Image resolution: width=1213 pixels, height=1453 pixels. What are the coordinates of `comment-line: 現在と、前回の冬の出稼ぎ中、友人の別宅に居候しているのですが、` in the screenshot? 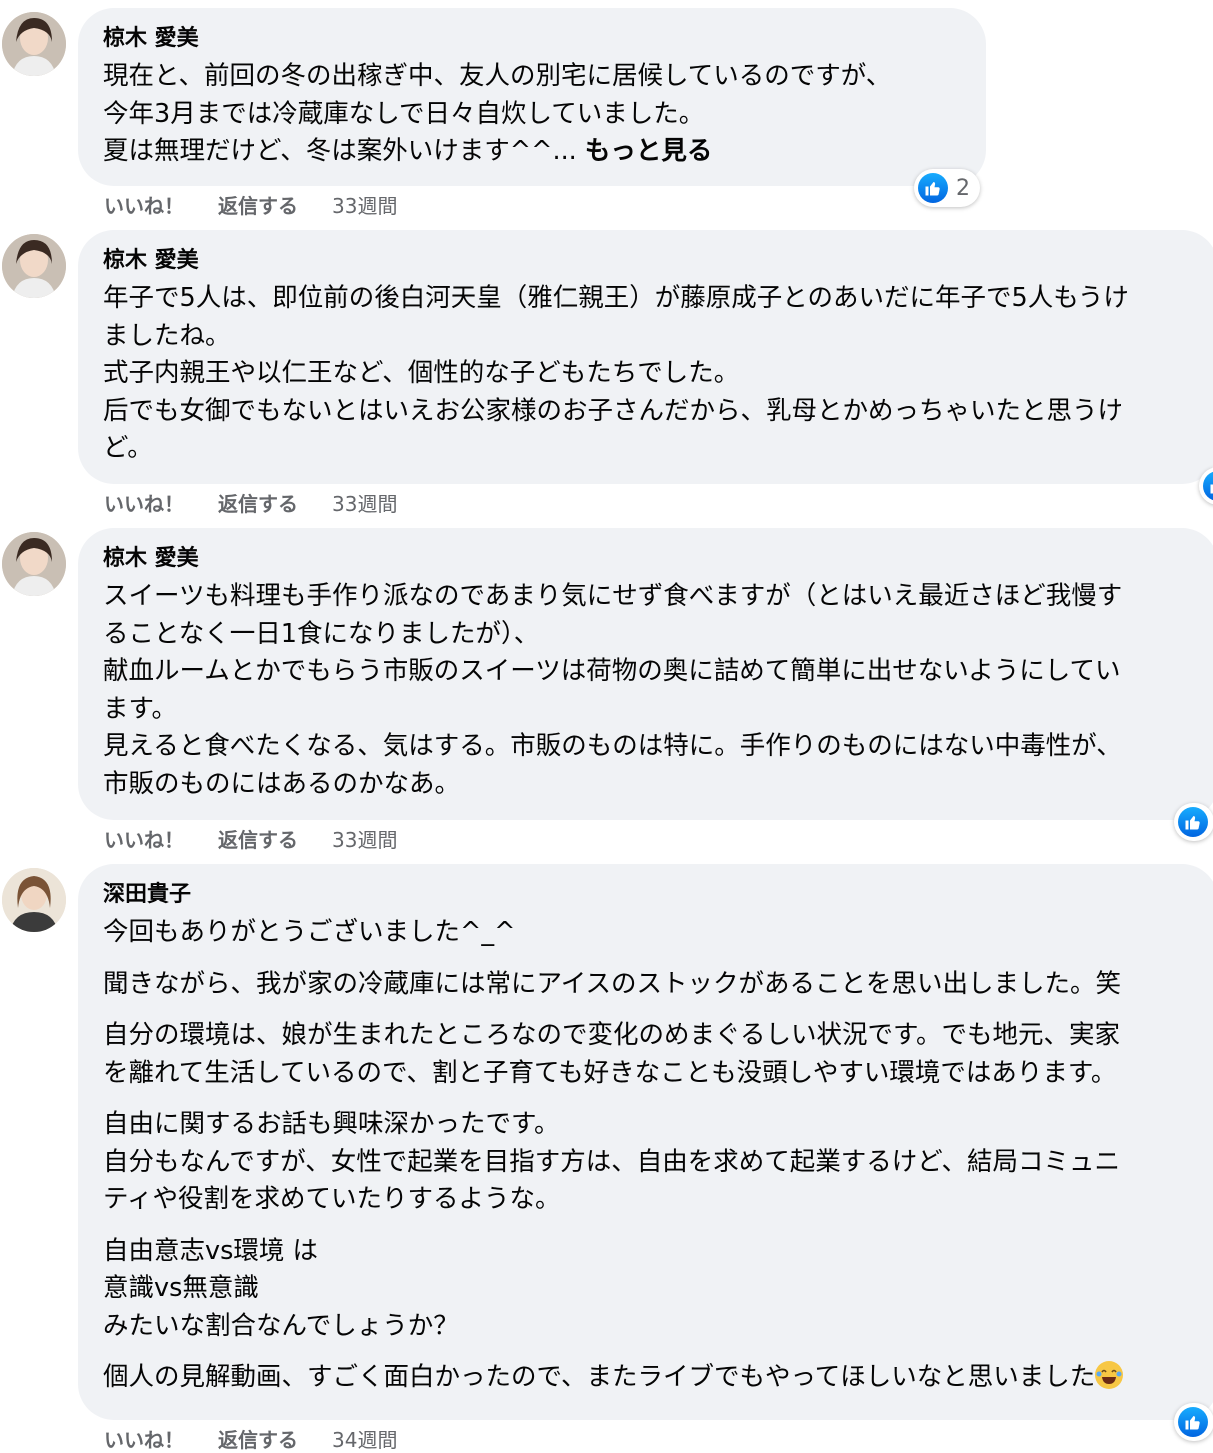 It's located at (497, 76).